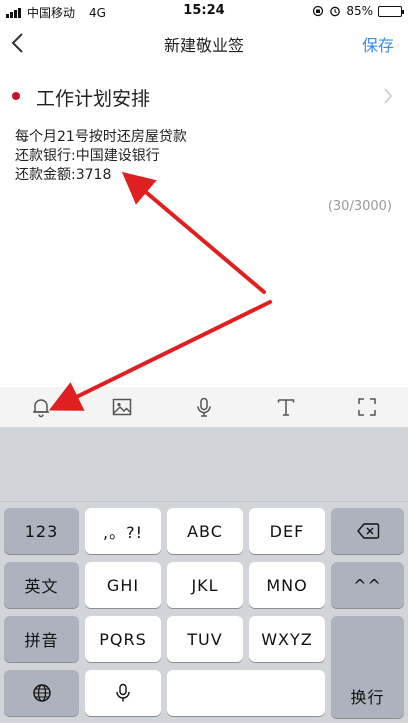  Describe the element at coordinates (246, 693) in the screenshot. I see `space-key` at that location.